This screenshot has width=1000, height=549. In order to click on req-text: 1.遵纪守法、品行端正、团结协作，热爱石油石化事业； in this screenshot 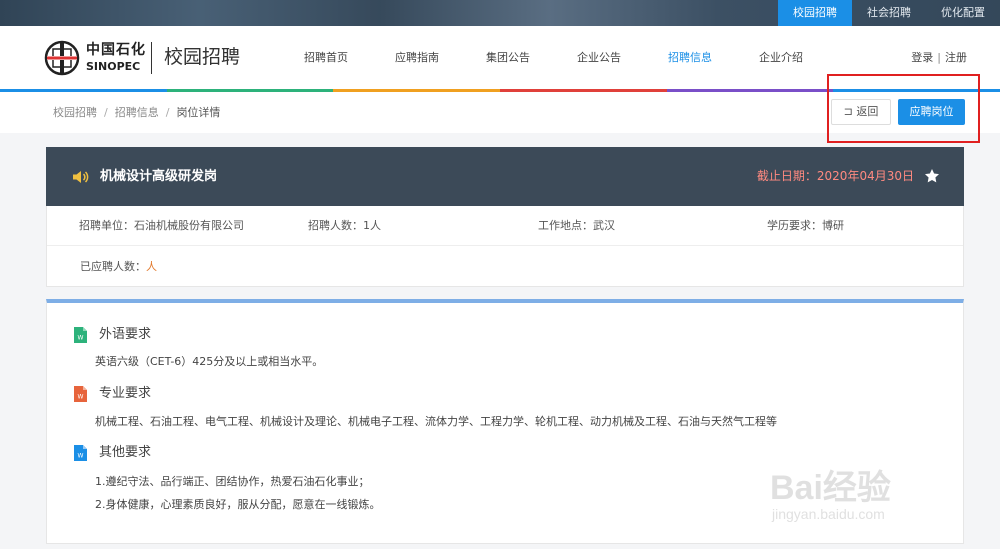, I will do `click(232, 481)`.